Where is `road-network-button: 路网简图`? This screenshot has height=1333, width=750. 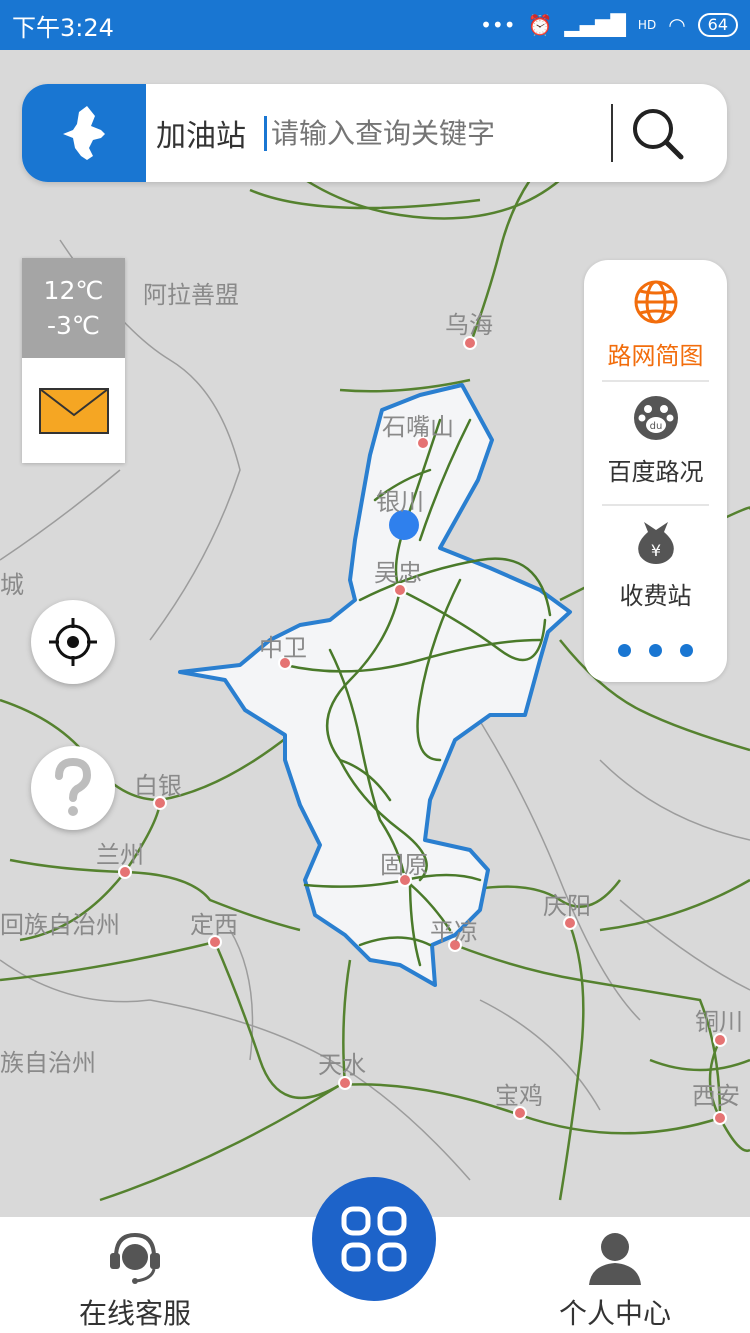
road-network-button: 路网简图 is located at coordinates (655, 324).